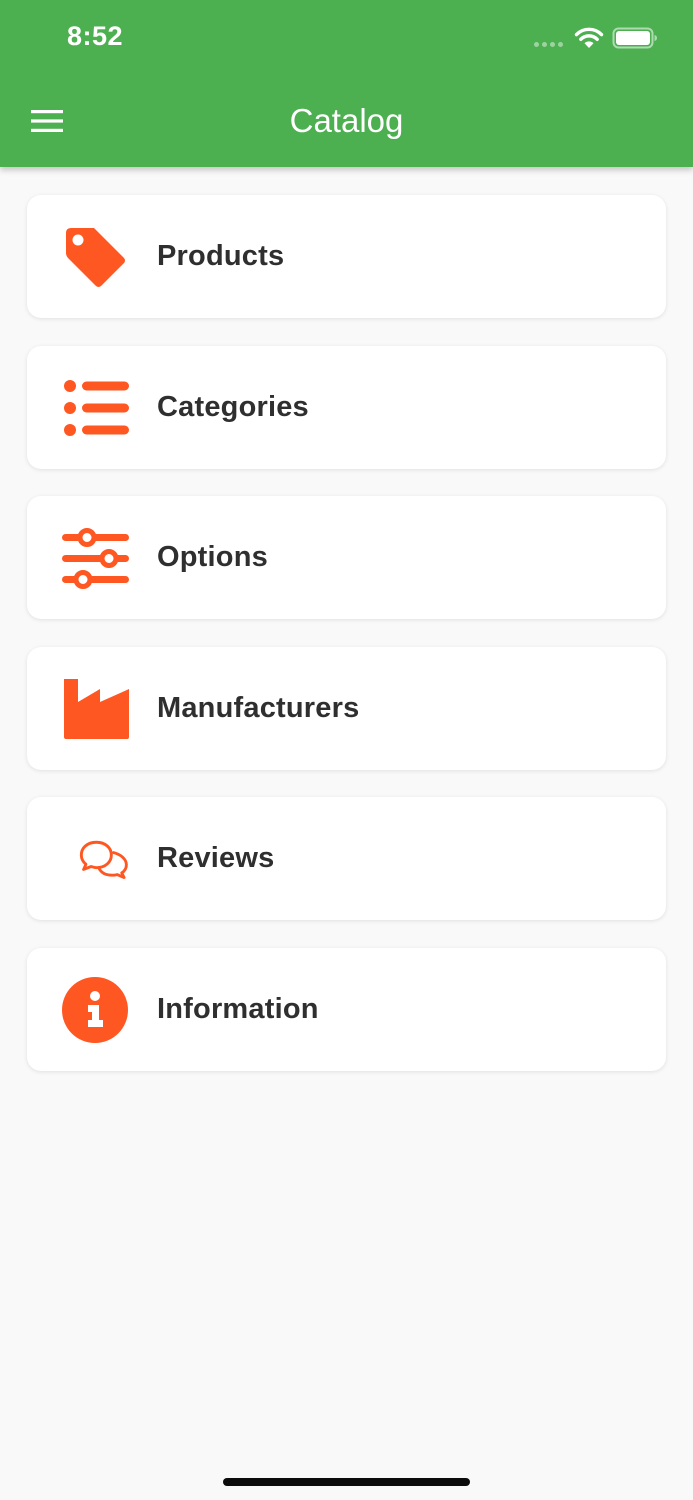  I want to click on cellular-signal-icon, so click(548, 44).